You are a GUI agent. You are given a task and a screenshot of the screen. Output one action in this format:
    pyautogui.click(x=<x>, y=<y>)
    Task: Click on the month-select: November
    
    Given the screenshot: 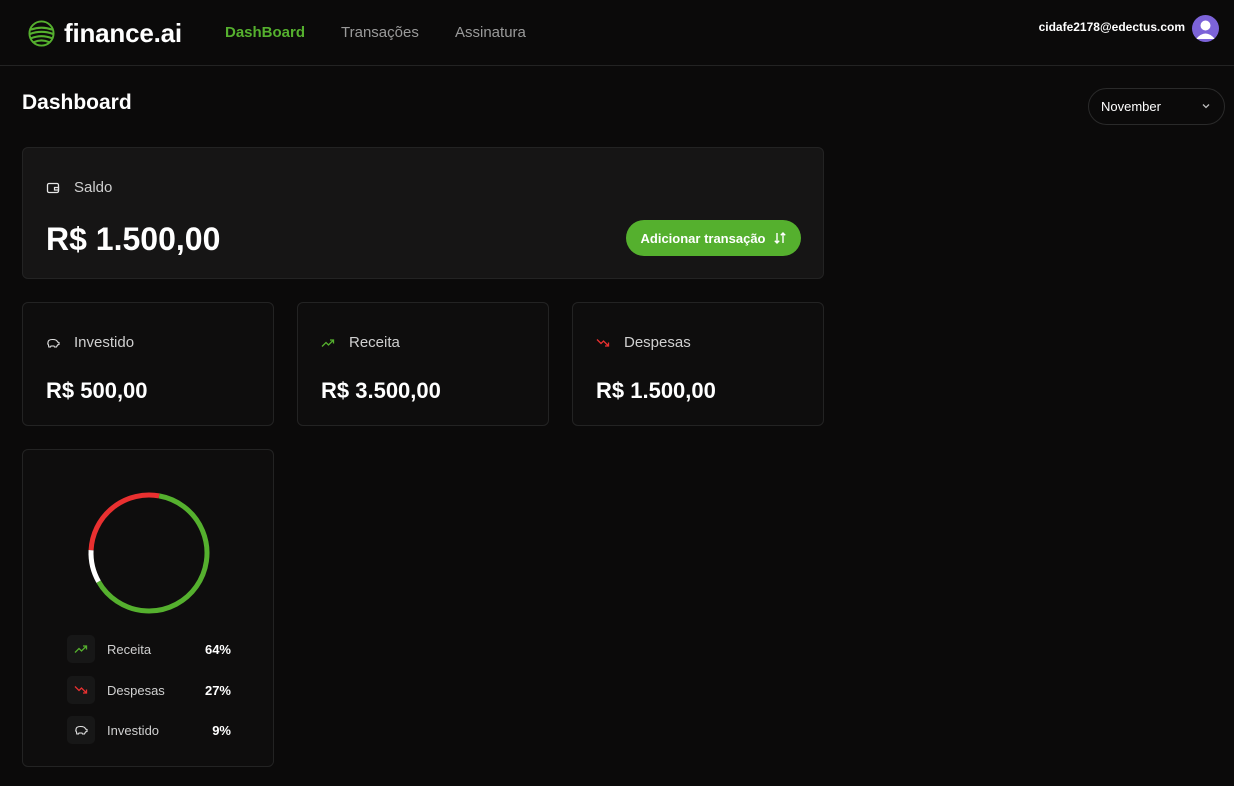 What is the action you would take?
    pyautogui.click(x=1156, y=106)
    